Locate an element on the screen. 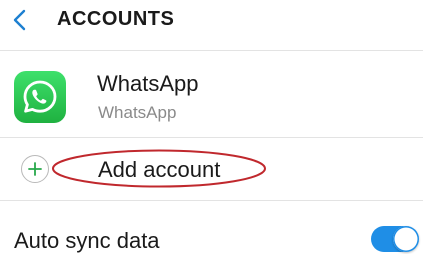 The width and height of the screenshot is (423, 254). account-name: WhatsApp is located at coordinates (148, 83).